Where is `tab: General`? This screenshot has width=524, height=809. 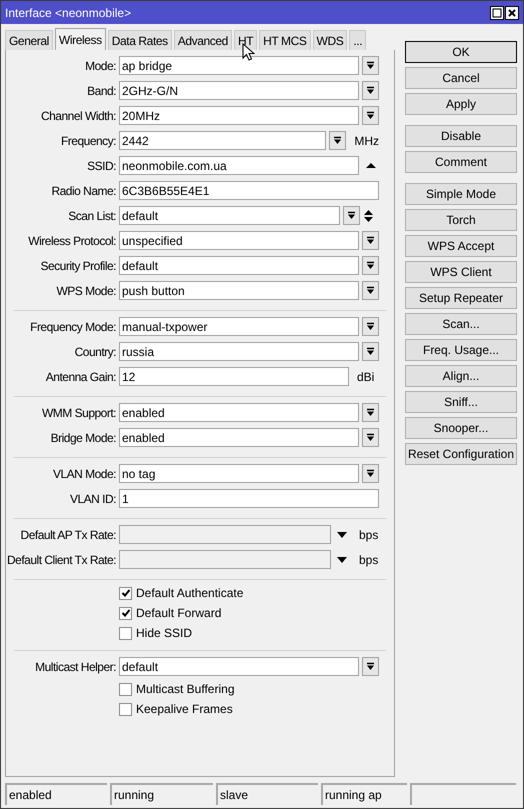
tab: General is located at coordinates (29, 40).